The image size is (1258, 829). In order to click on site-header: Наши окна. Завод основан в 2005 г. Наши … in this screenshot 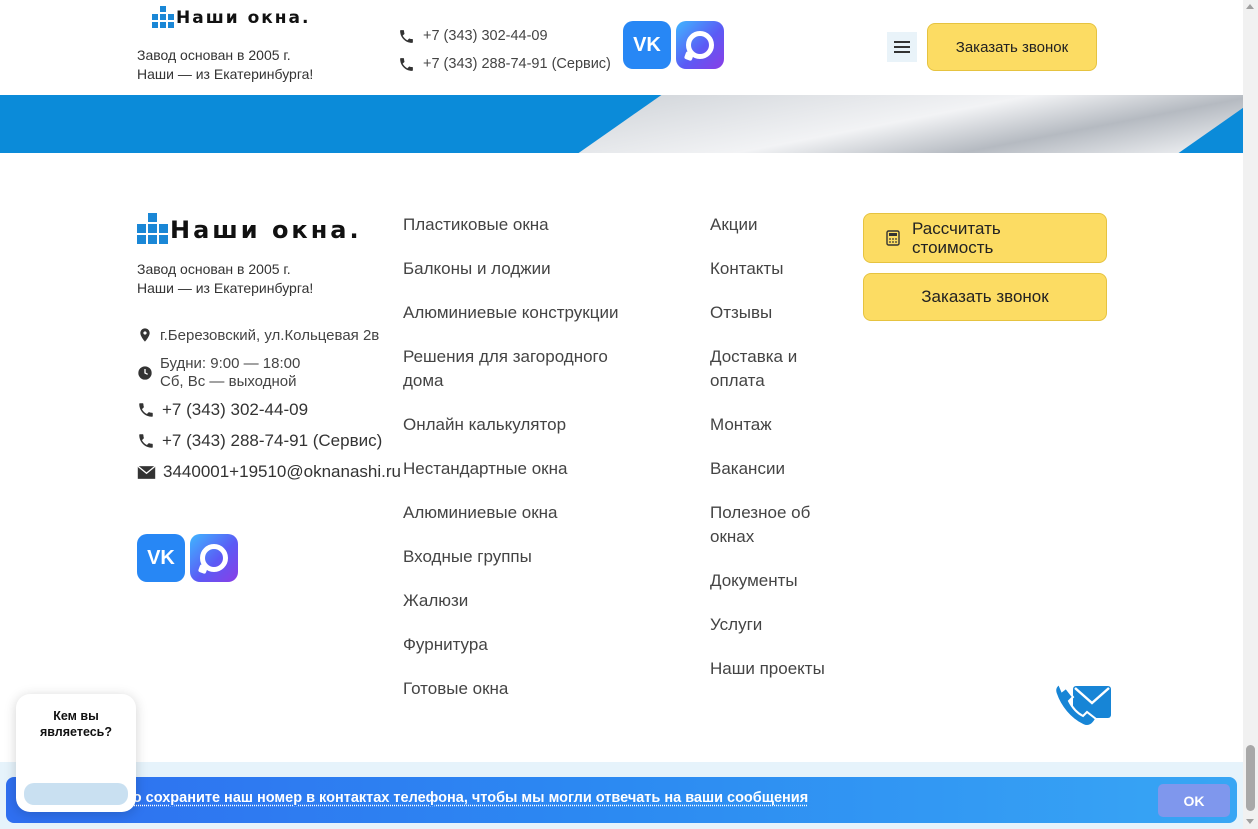, I will do `click(621, 47)`.